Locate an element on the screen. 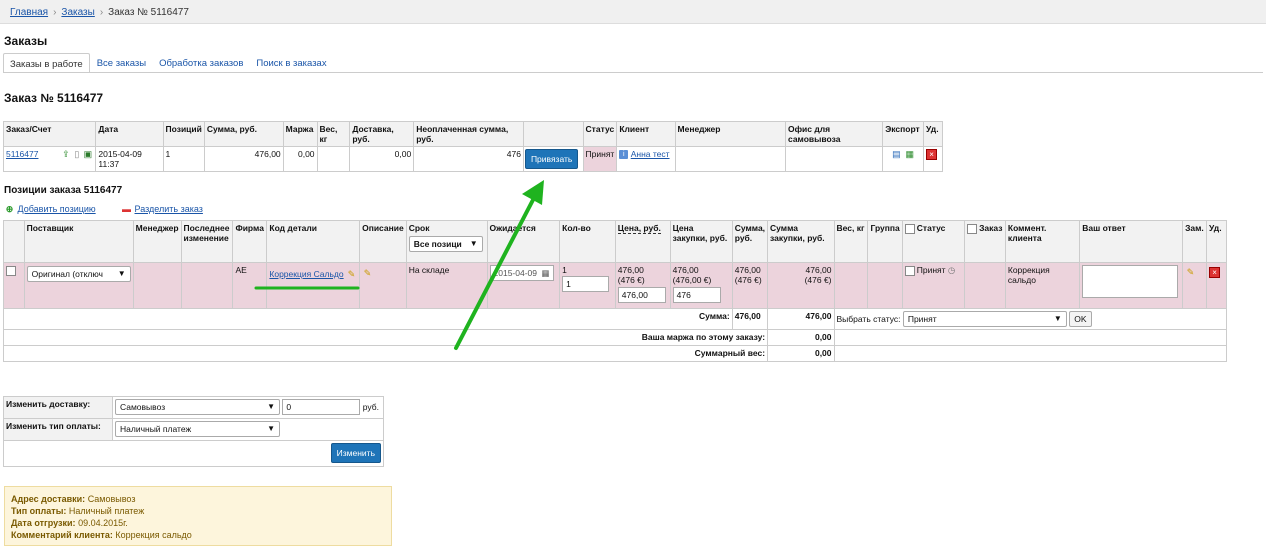 The image size is (1266, 557). positions-title: Позиции заказа 5116477 is located at coordinates (63, 190).